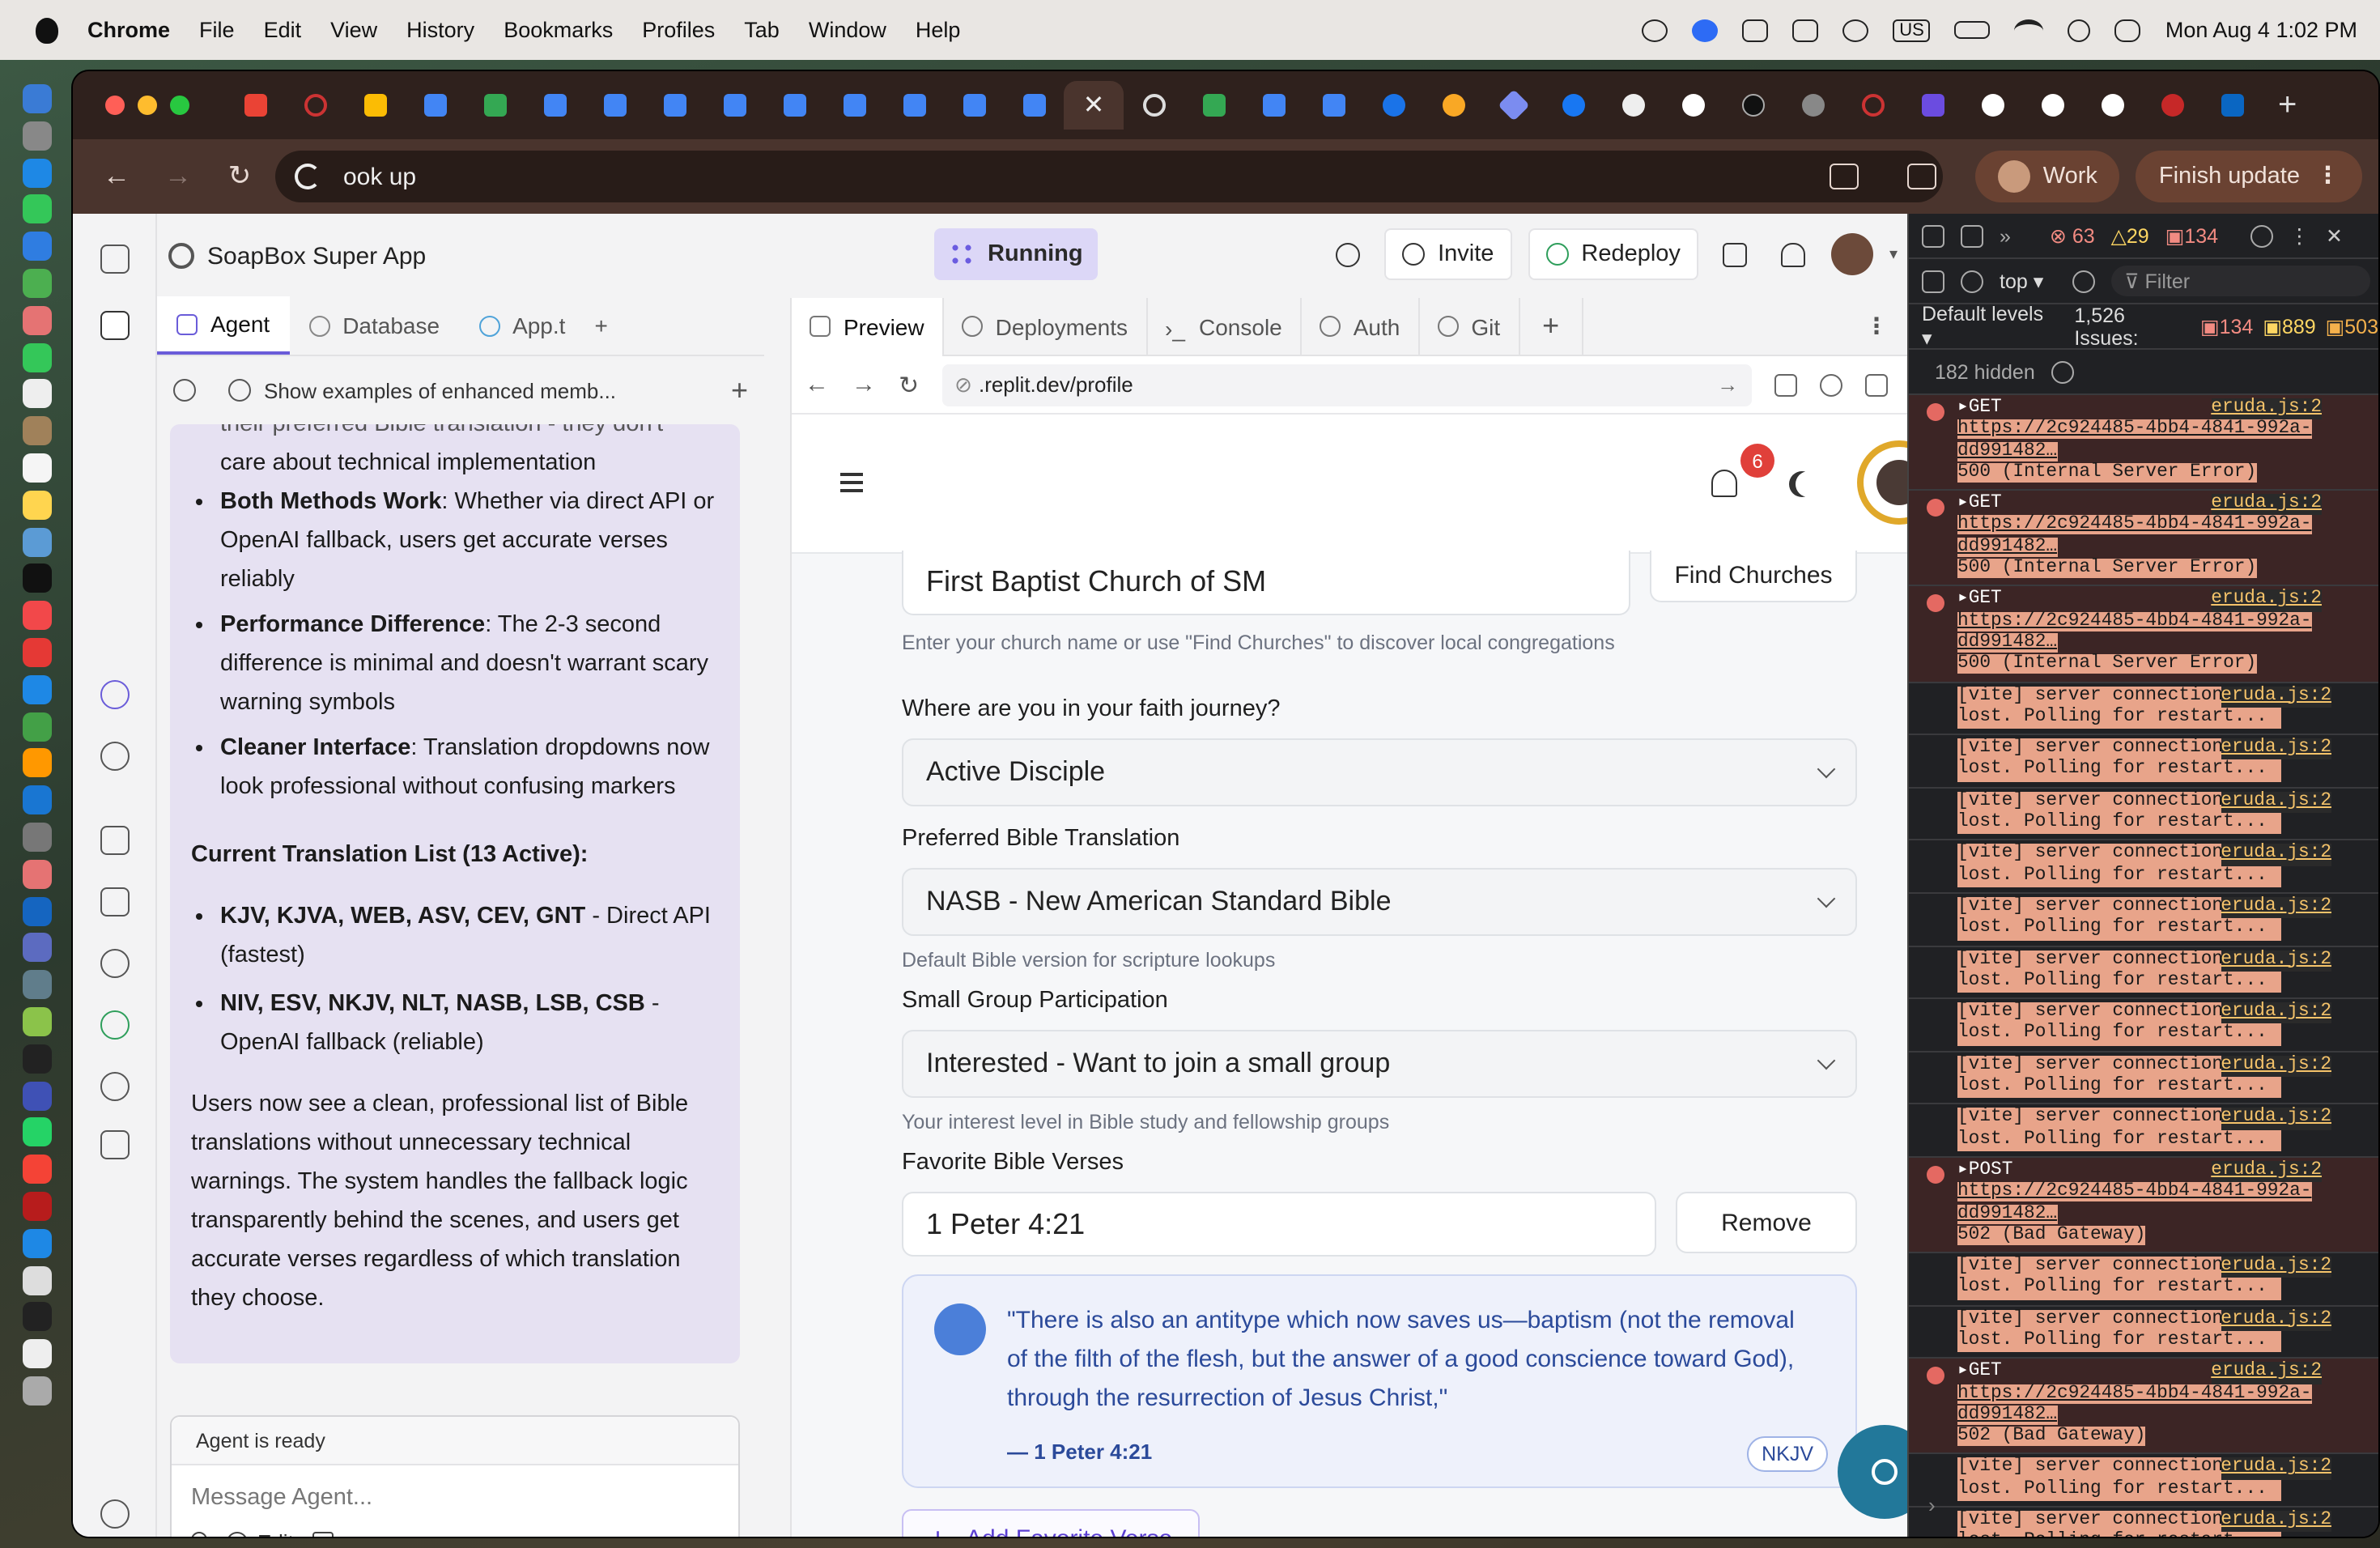 This screenshot has height=1548, width=2380. Describe the element at coordinates (1794, 254) in the screenshot. I see `notifications-button` at that location.